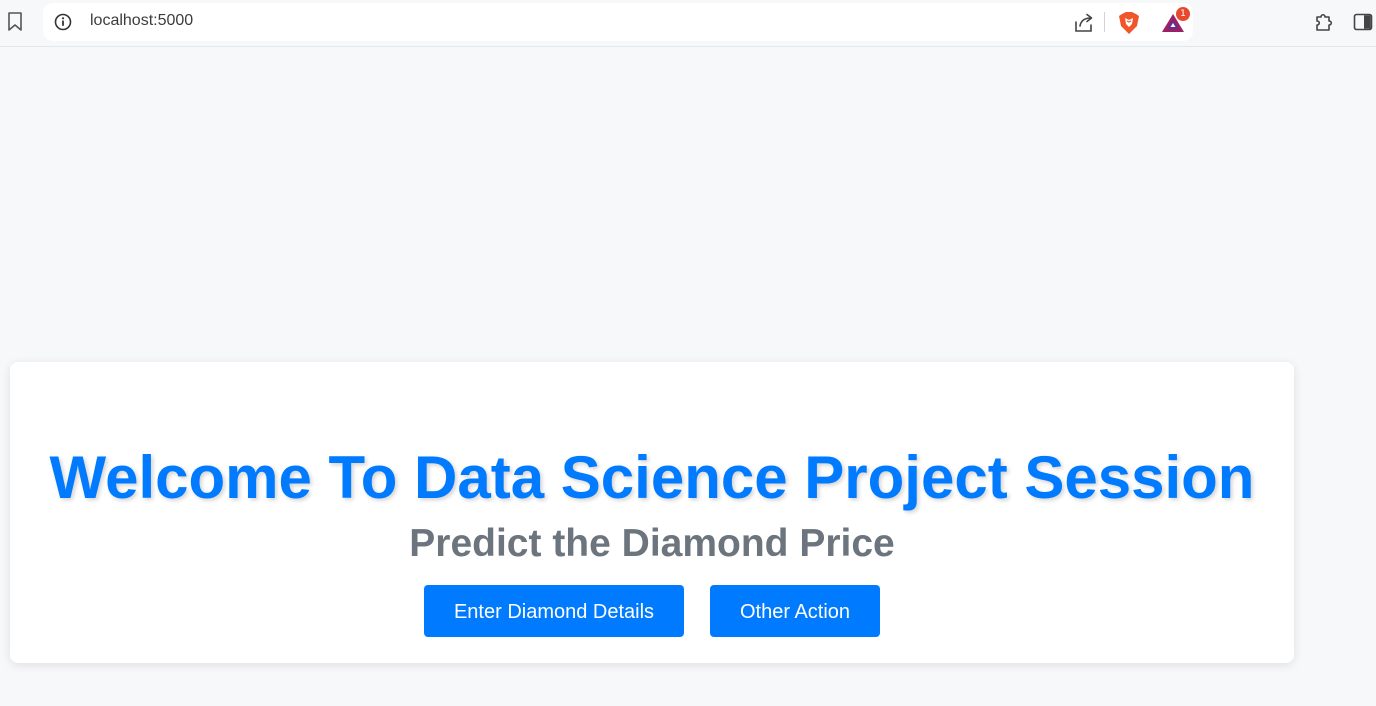 This screenshot has height=706, width=1376. What do you see at coordinates (618, 22) in the screenshot?
I see `address-bar: localhost:5000 1` at bounding box center [618, 22].